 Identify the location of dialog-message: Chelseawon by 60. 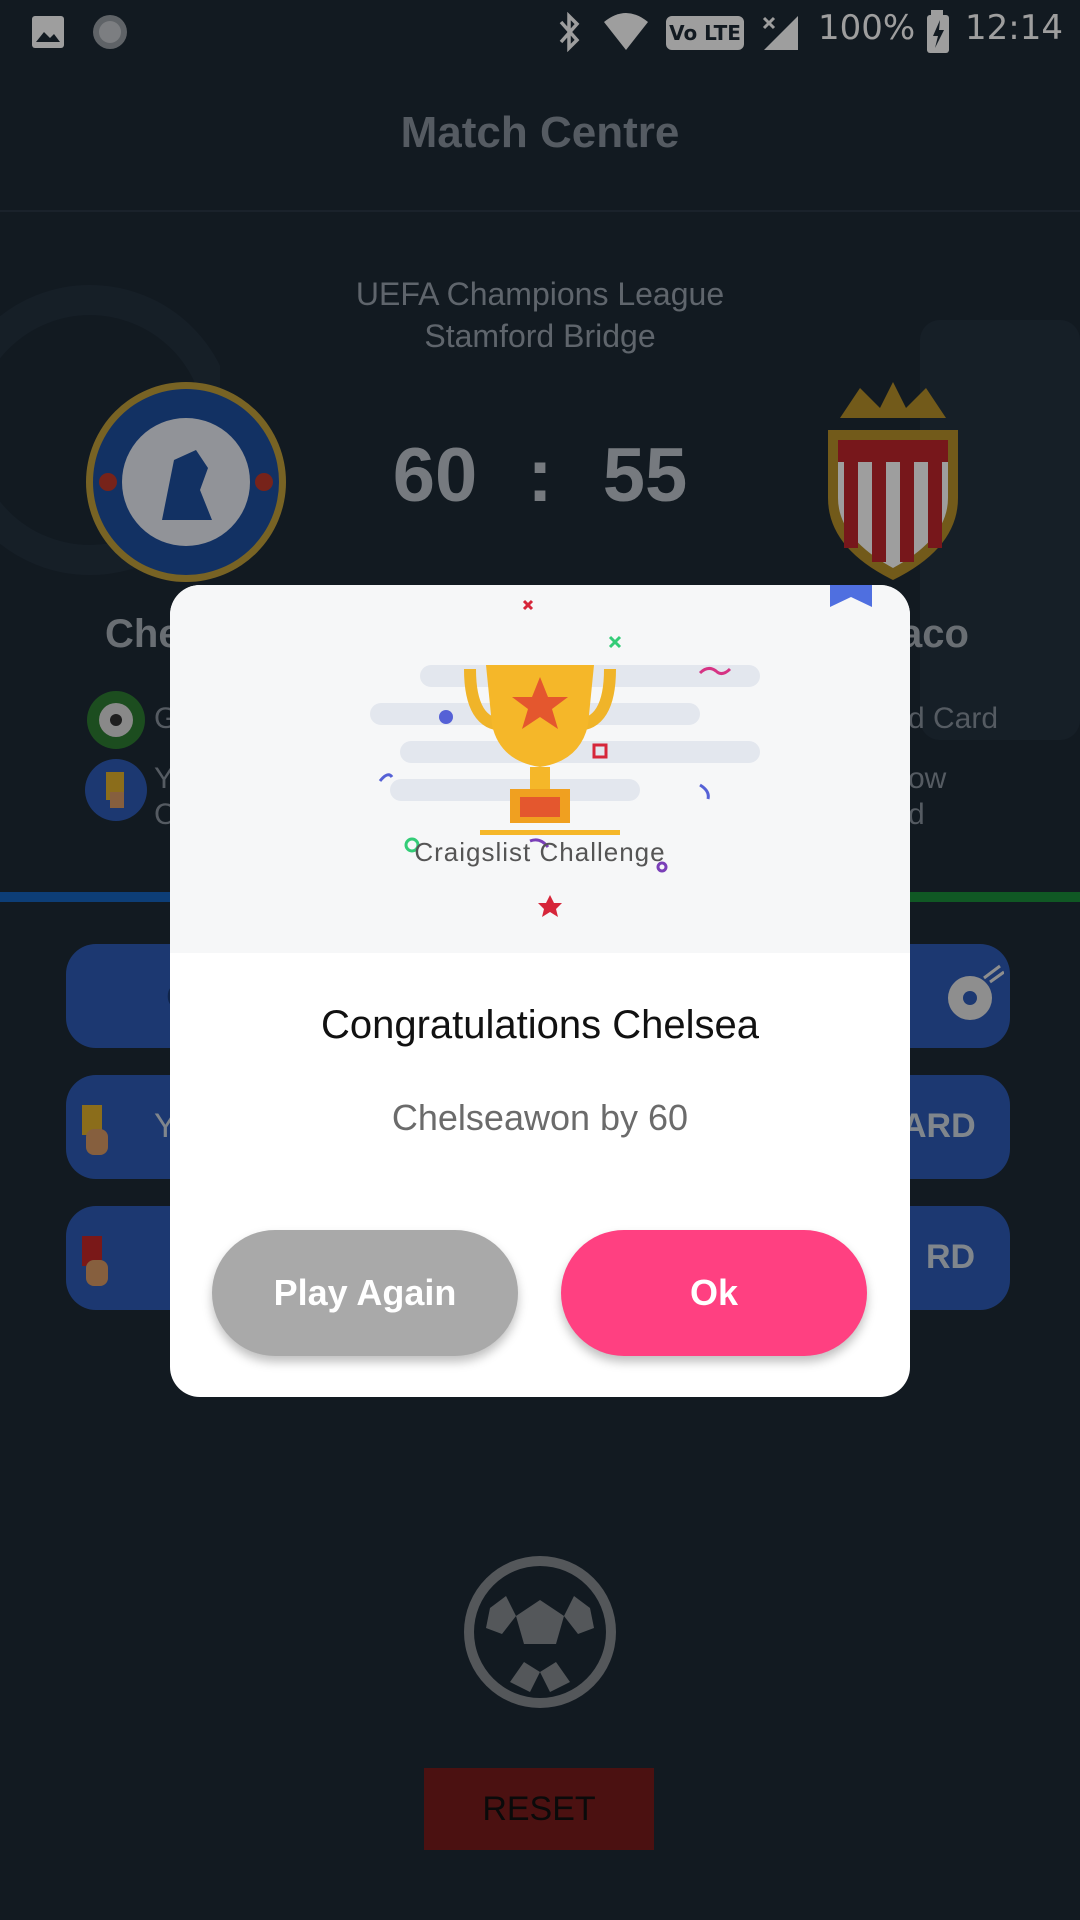
(540, 1117).